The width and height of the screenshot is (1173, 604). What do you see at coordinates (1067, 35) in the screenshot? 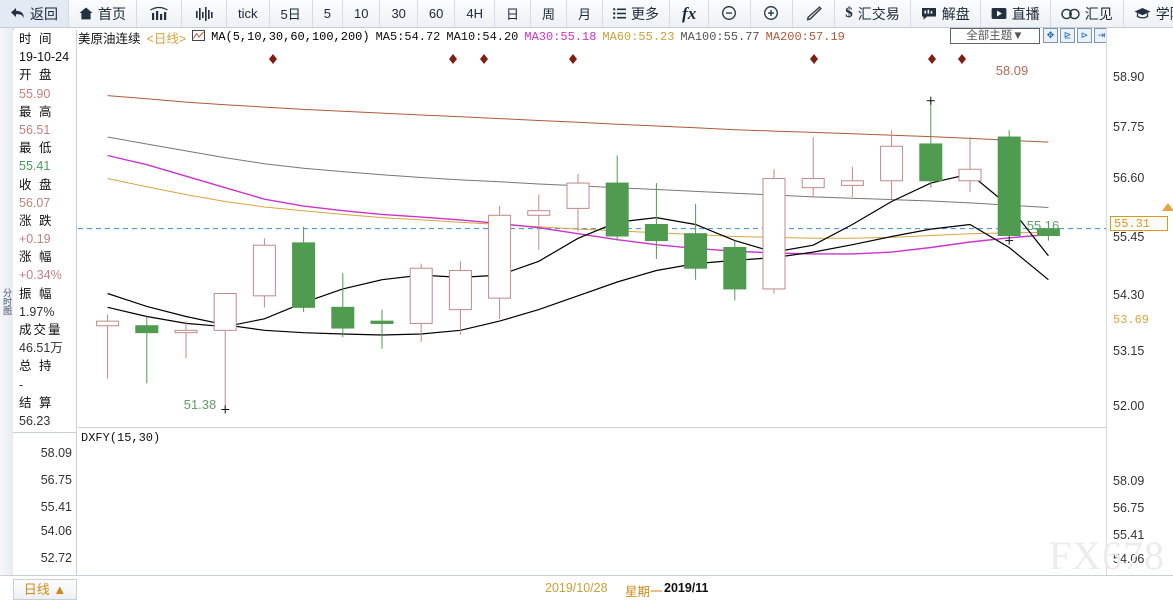
I see `fit-left-button: ⊵` at bounding box center [1067, 35].